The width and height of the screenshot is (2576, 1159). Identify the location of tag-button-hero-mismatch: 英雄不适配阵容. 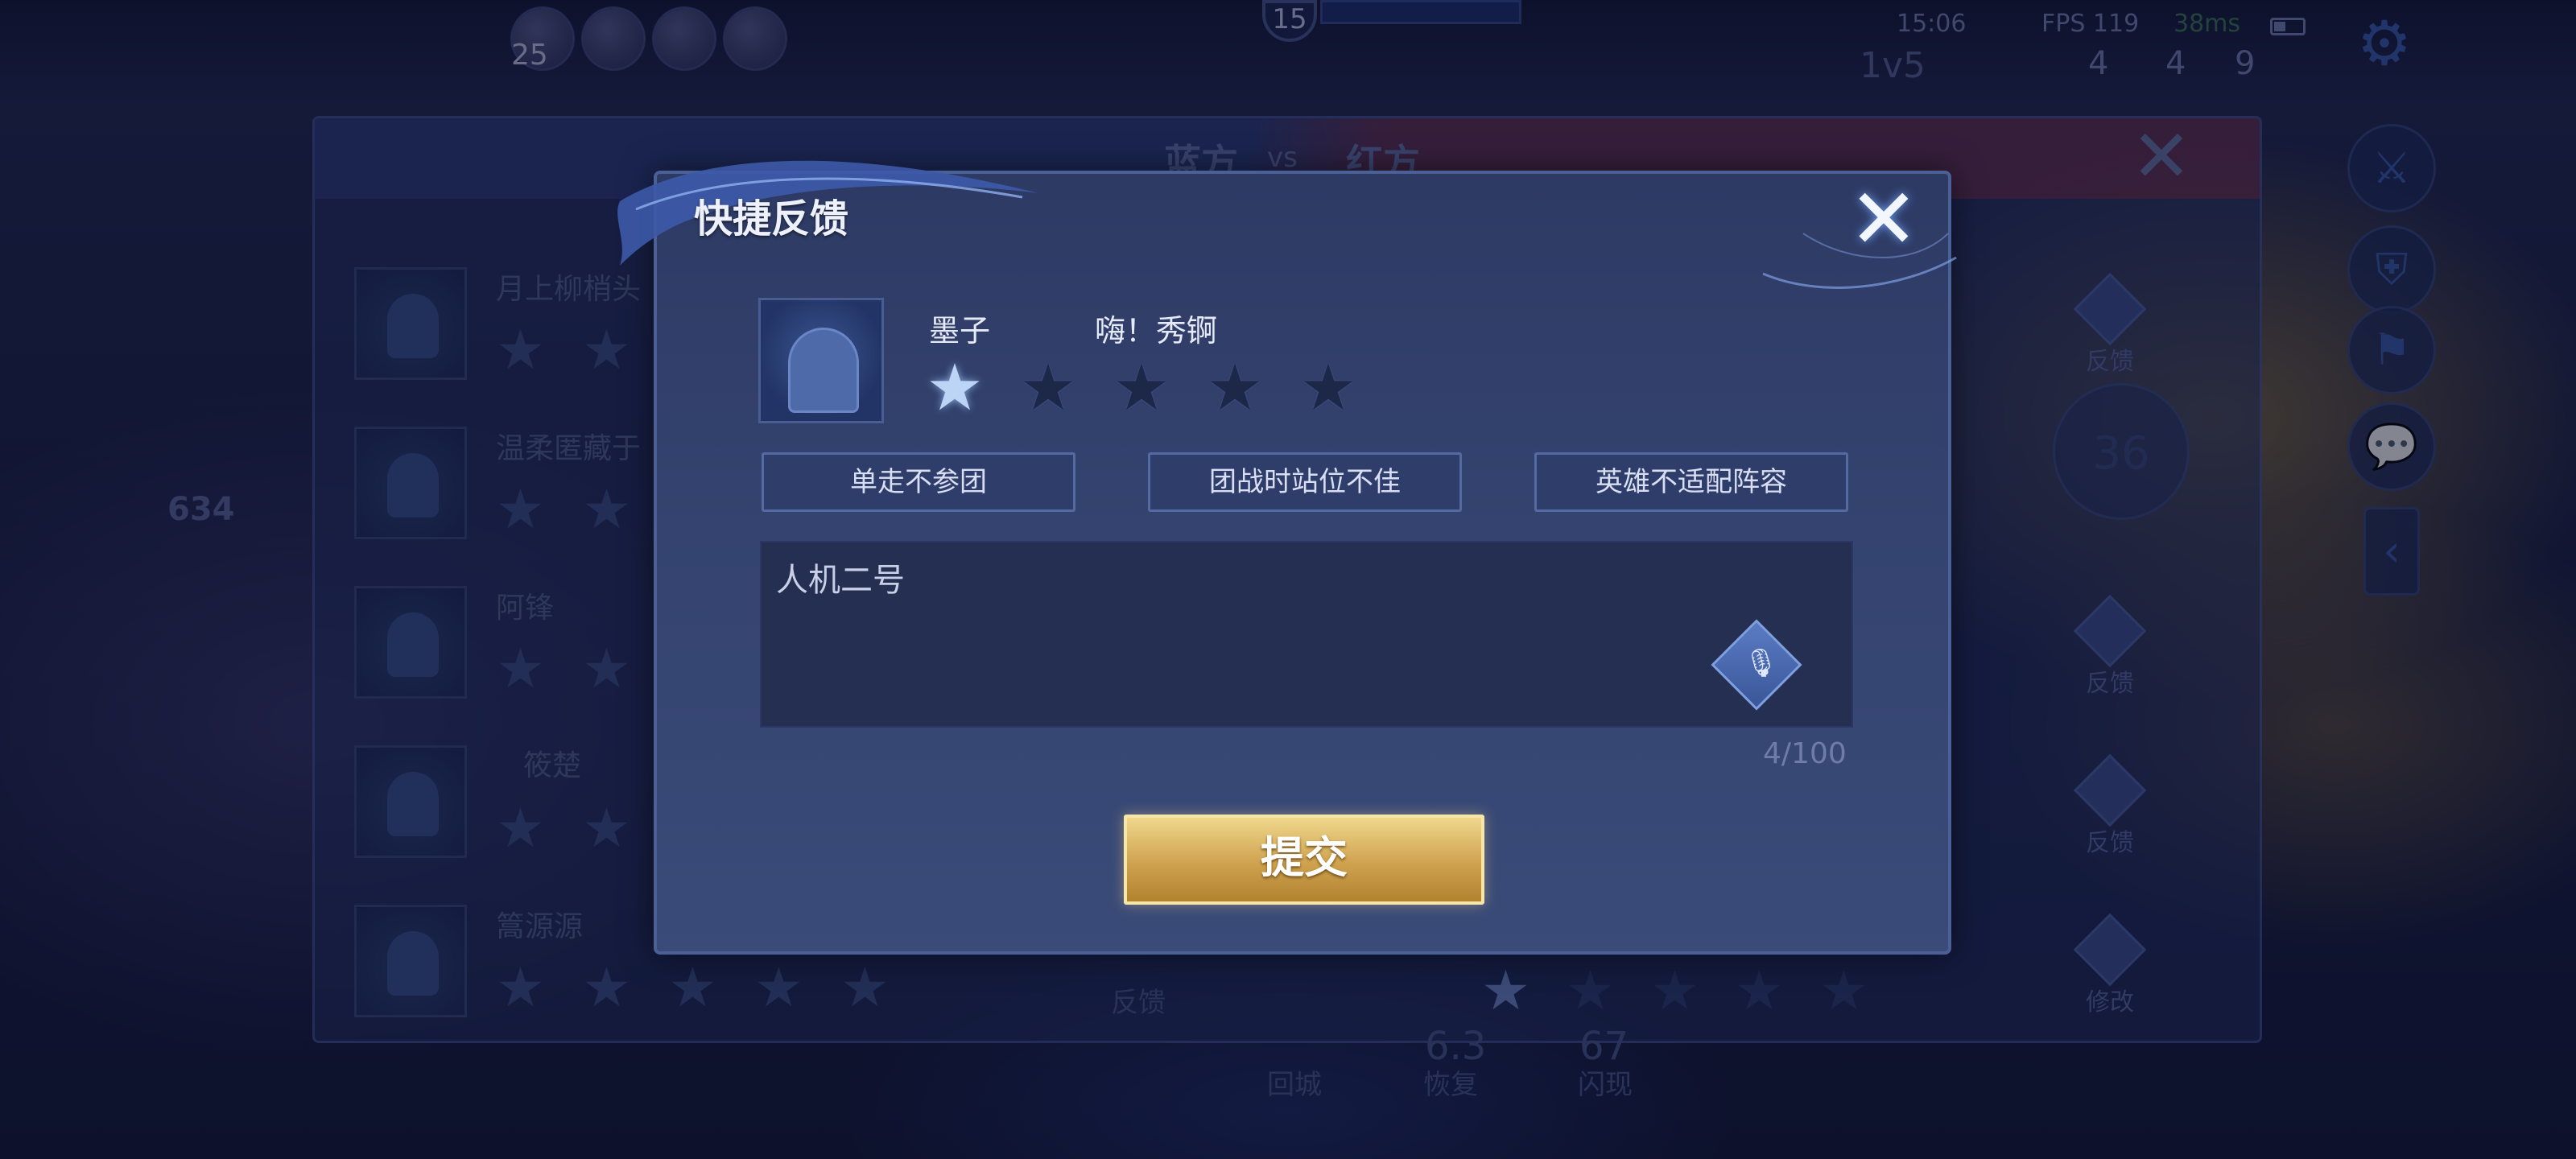
(1691, 482).